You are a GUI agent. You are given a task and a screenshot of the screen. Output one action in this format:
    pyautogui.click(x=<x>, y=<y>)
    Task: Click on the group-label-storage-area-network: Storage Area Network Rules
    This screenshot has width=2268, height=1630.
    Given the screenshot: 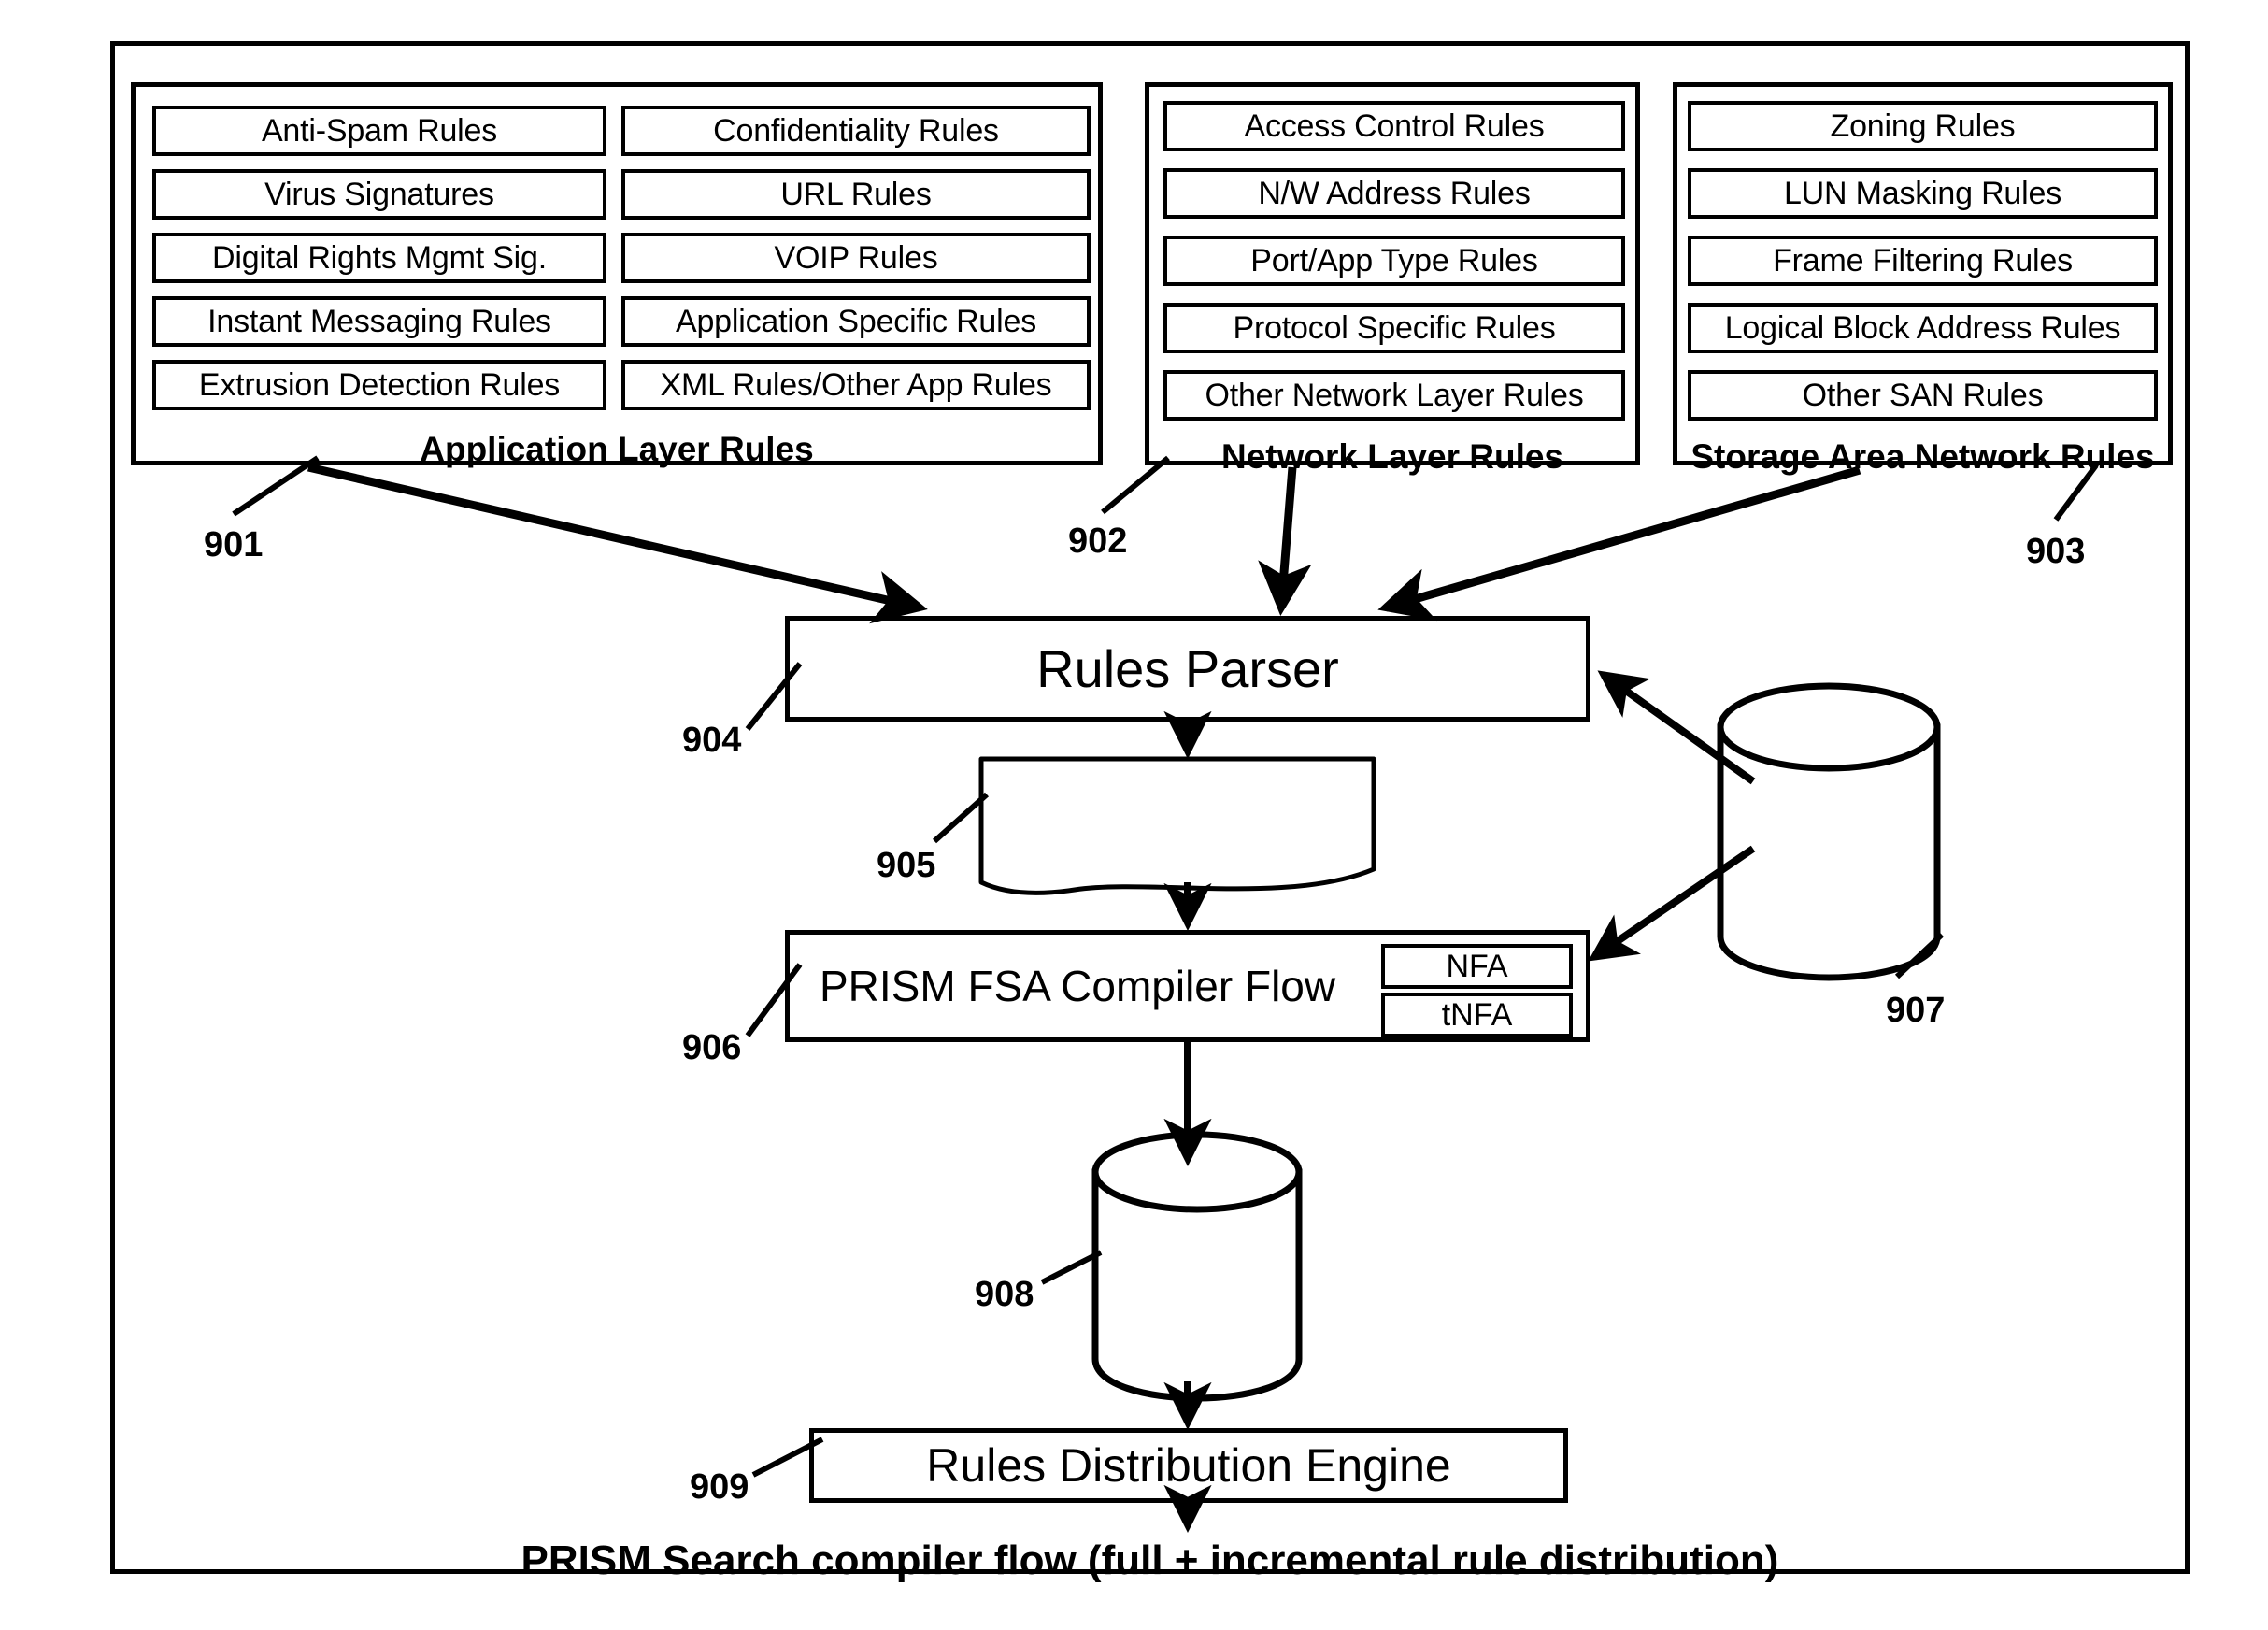 What is the action you would take?
    pyautogui.click(x=1922, y=456)
    